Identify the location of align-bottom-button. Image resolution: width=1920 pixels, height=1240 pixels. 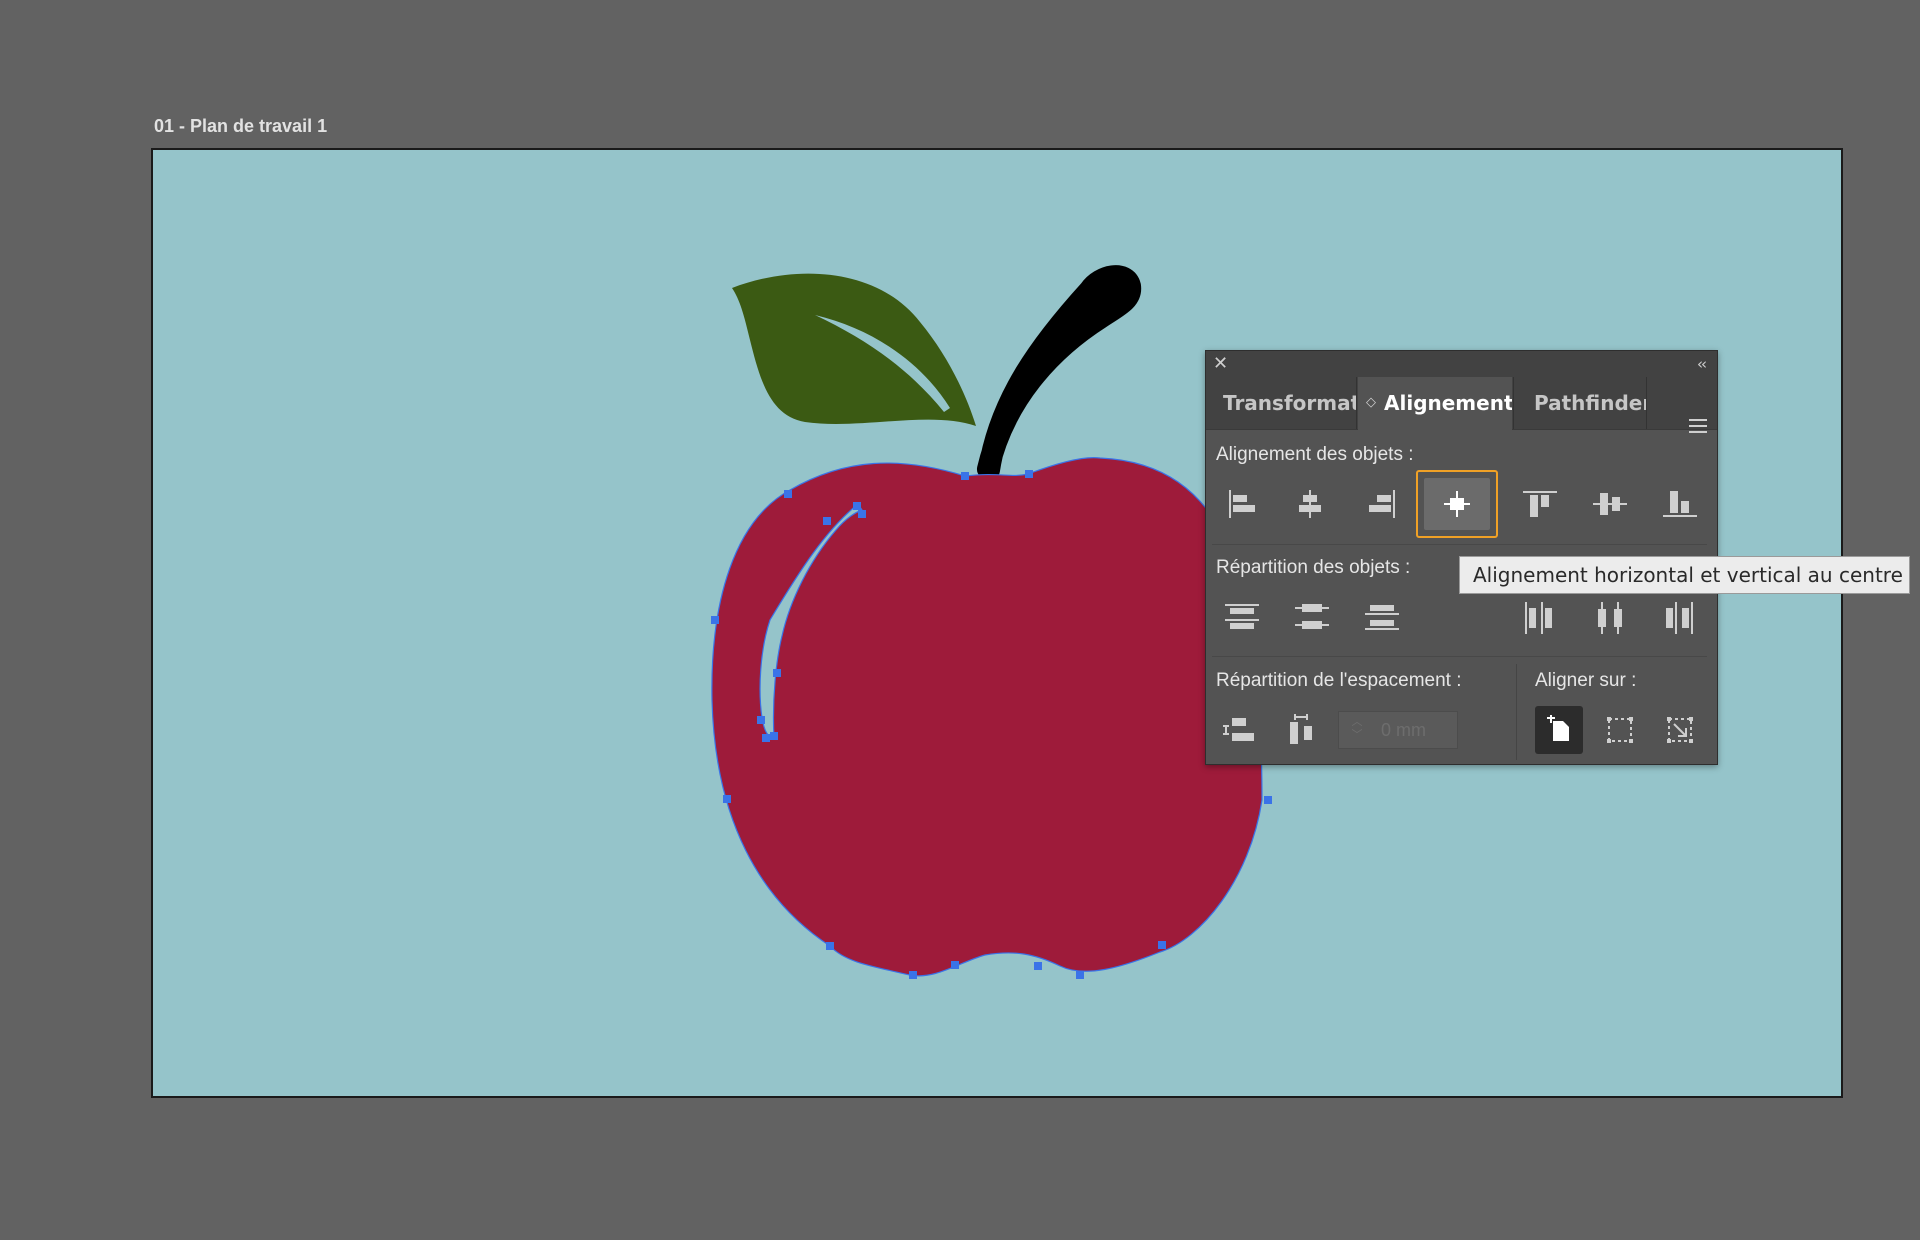
(1680, 504).